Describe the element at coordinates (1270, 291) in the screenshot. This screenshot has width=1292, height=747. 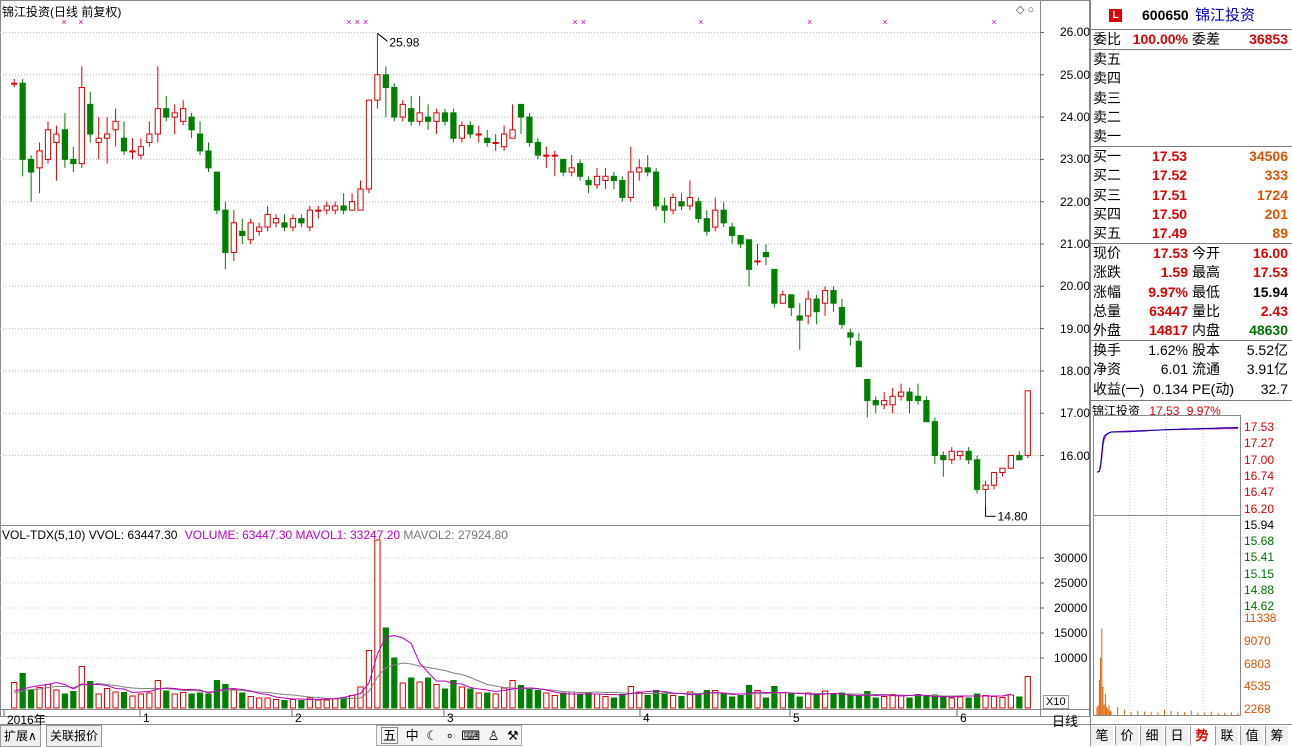
I see `quote-value-2: 15.94` at that location.